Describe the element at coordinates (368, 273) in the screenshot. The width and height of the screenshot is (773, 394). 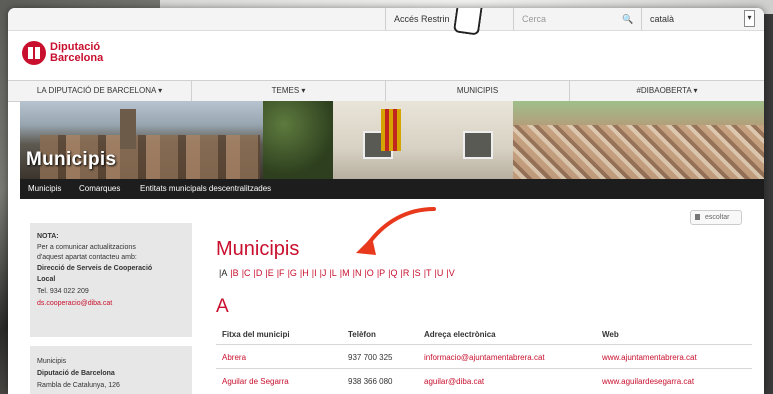
I see `letter-link-o: |O` at that location.